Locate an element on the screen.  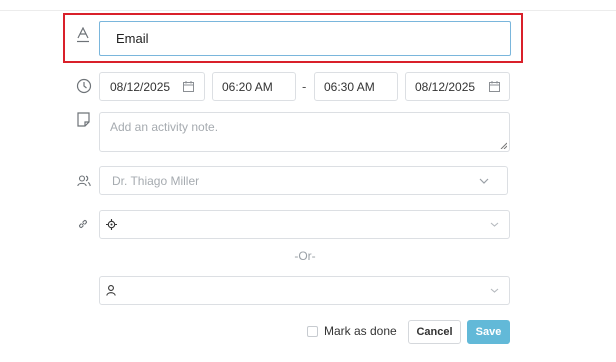
link-icon is located at coordinates (83, 223).